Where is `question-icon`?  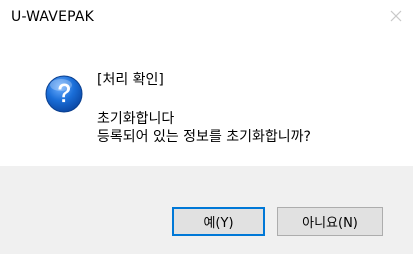
question-icon is located at coordinates (64, 94).